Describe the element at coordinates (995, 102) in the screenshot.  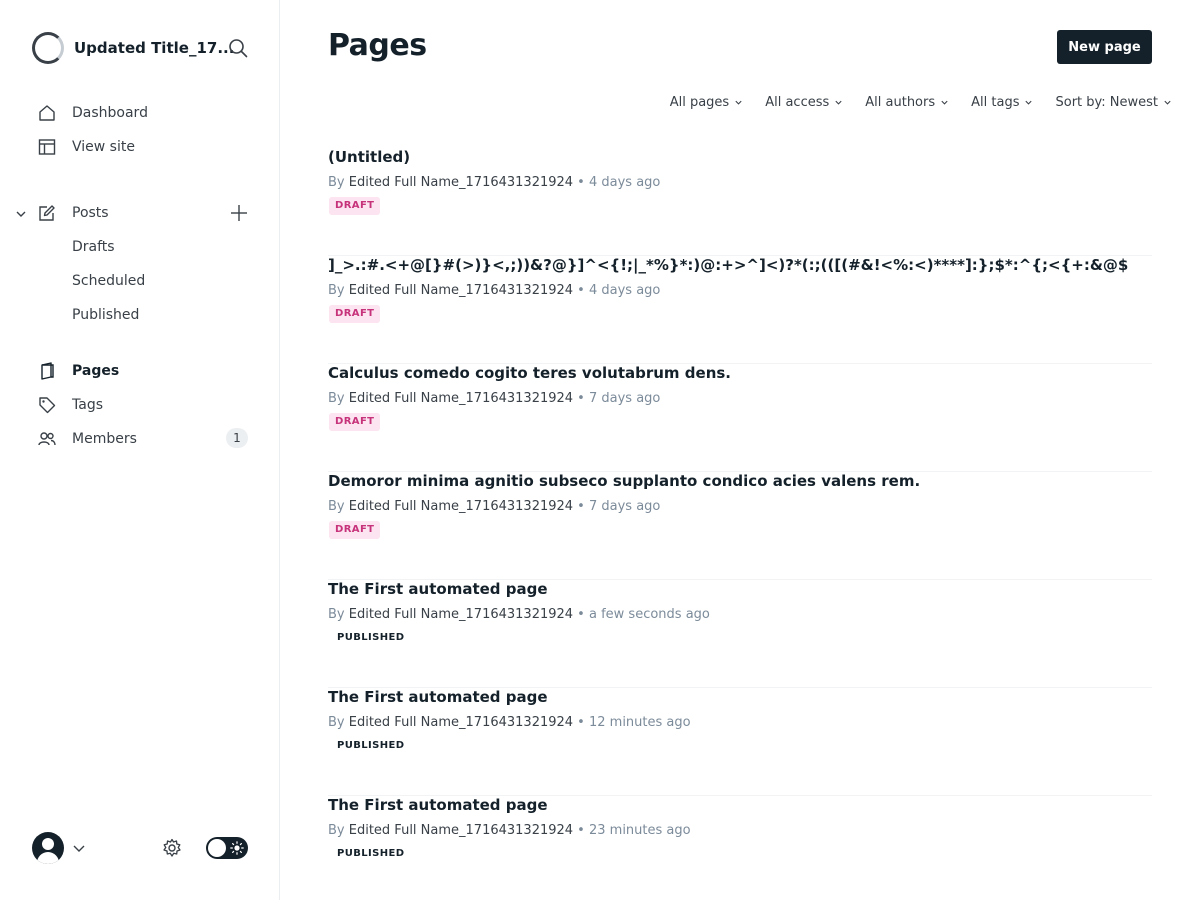
I see `filter-label: All tags` at that location.